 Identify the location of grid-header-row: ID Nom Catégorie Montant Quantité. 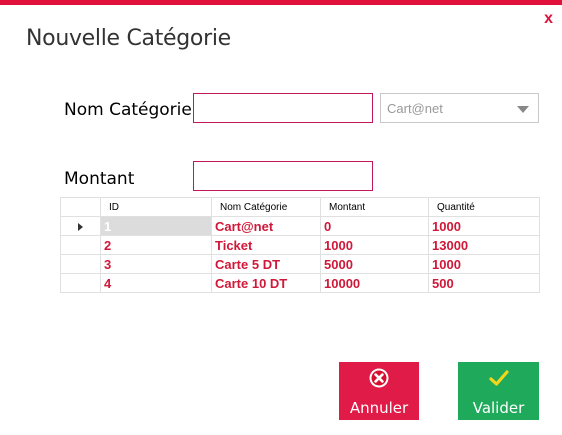
(300, 207).